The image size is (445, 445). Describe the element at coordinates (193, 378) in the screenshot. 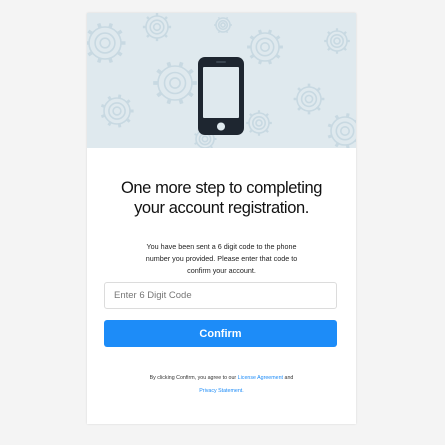

I see `terms-prefix: By clicking Confirm, you agree to our` at that location.